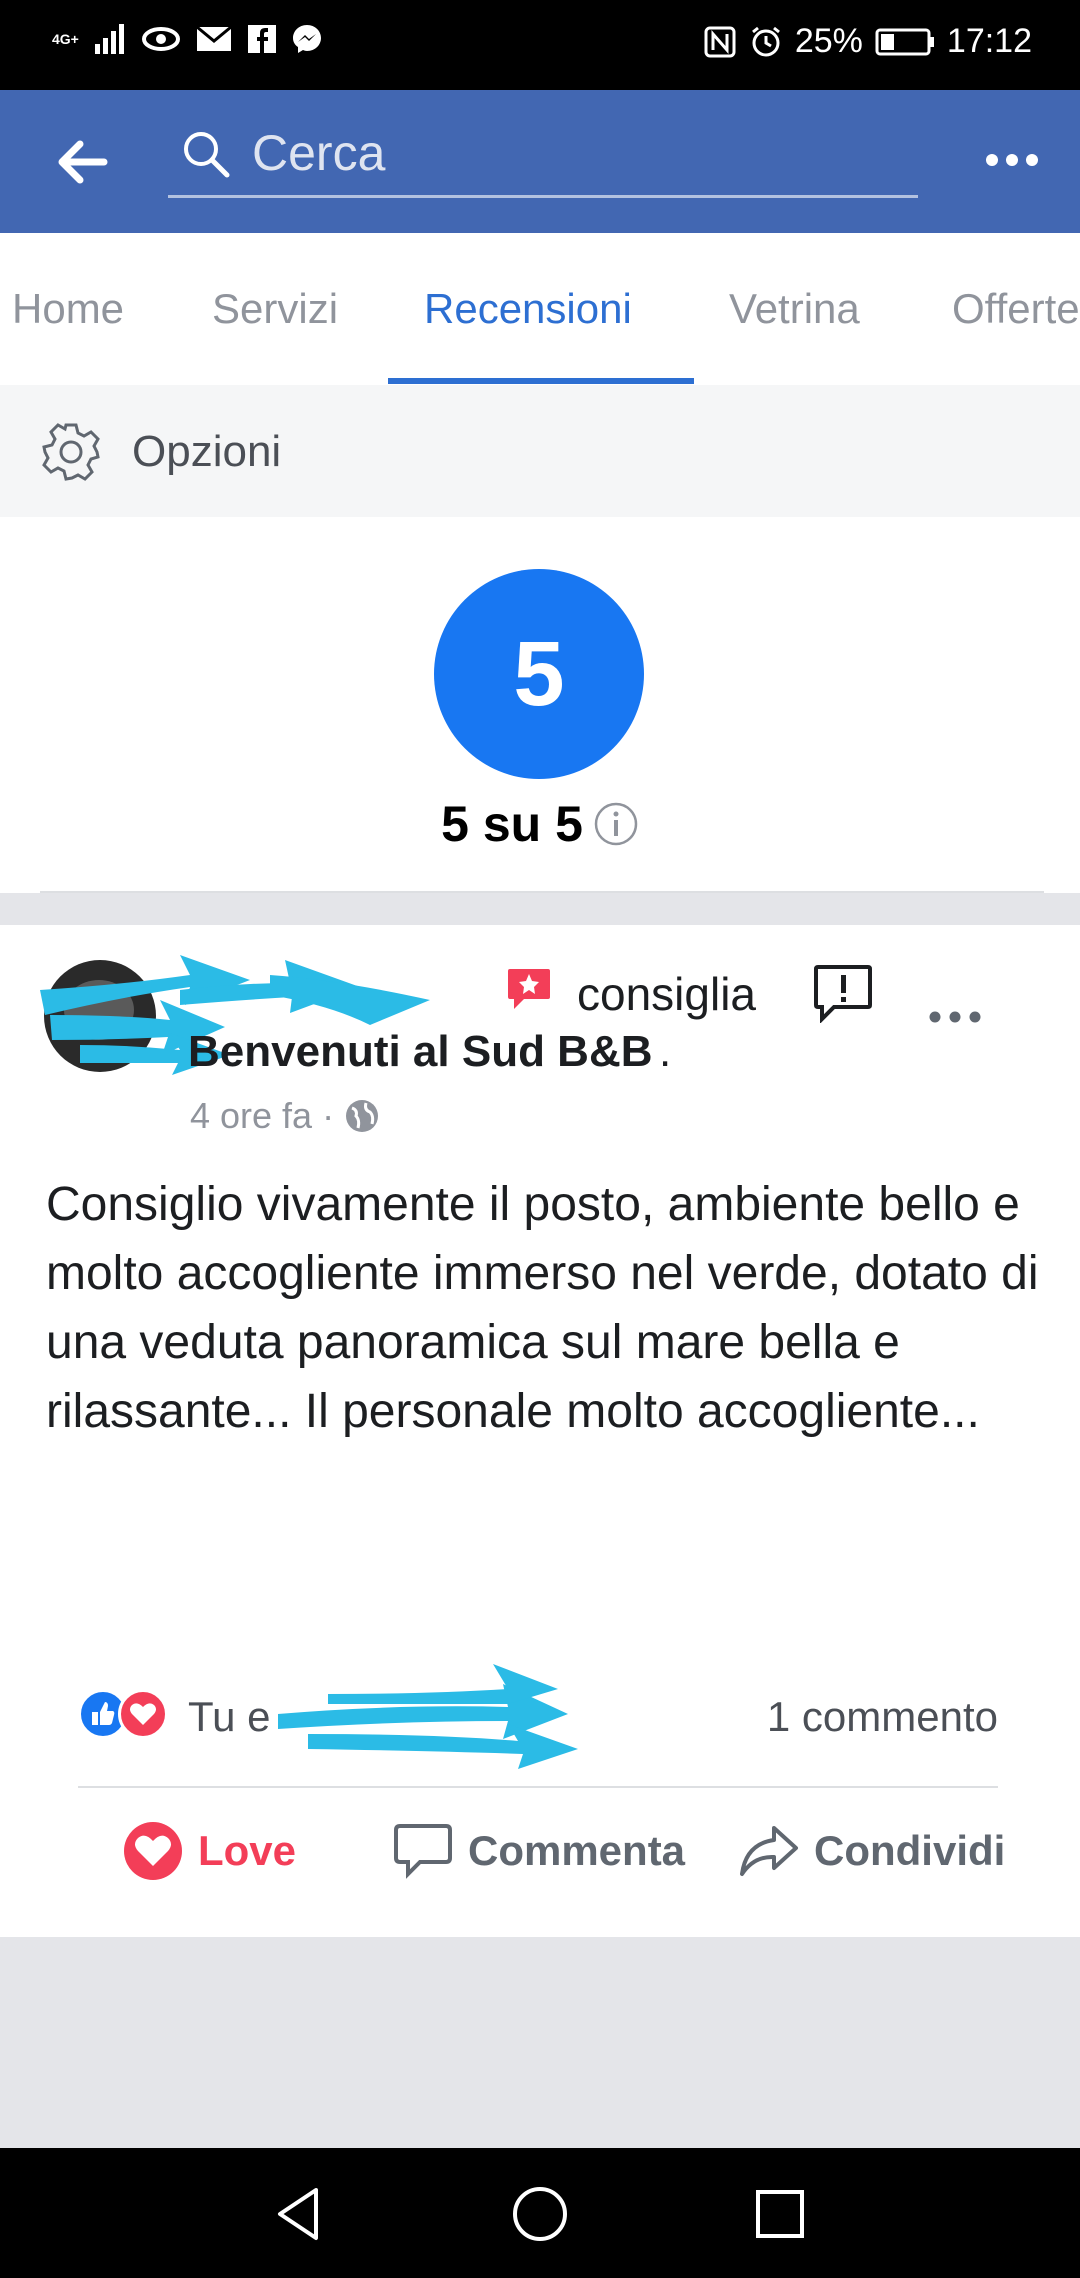 This screenshot has width=1080, height=2278. I want to click on love-reaction-icon, so click(143, 1714).